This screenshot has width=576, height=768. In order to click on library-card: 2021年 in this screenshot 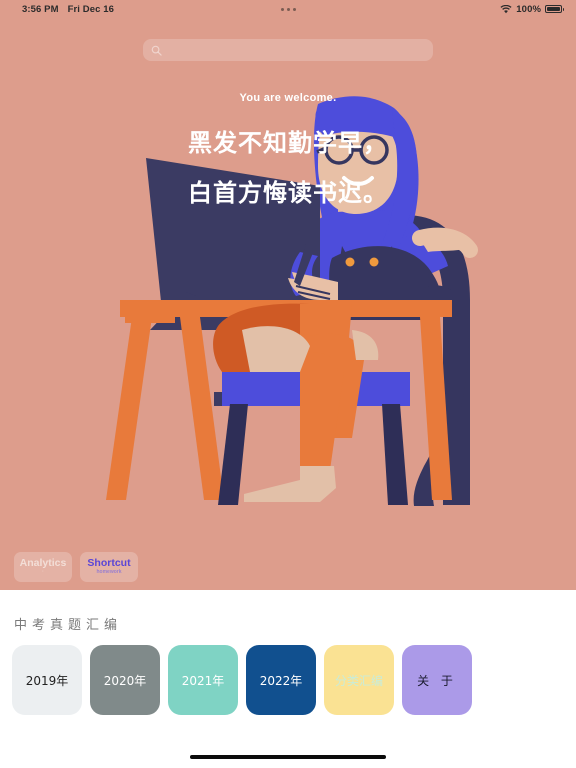, I will do `click(203, 680)`.